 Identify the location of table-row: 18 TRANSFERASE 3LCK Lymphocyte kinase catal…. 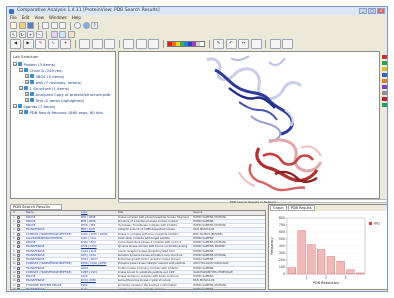
(138, 288).